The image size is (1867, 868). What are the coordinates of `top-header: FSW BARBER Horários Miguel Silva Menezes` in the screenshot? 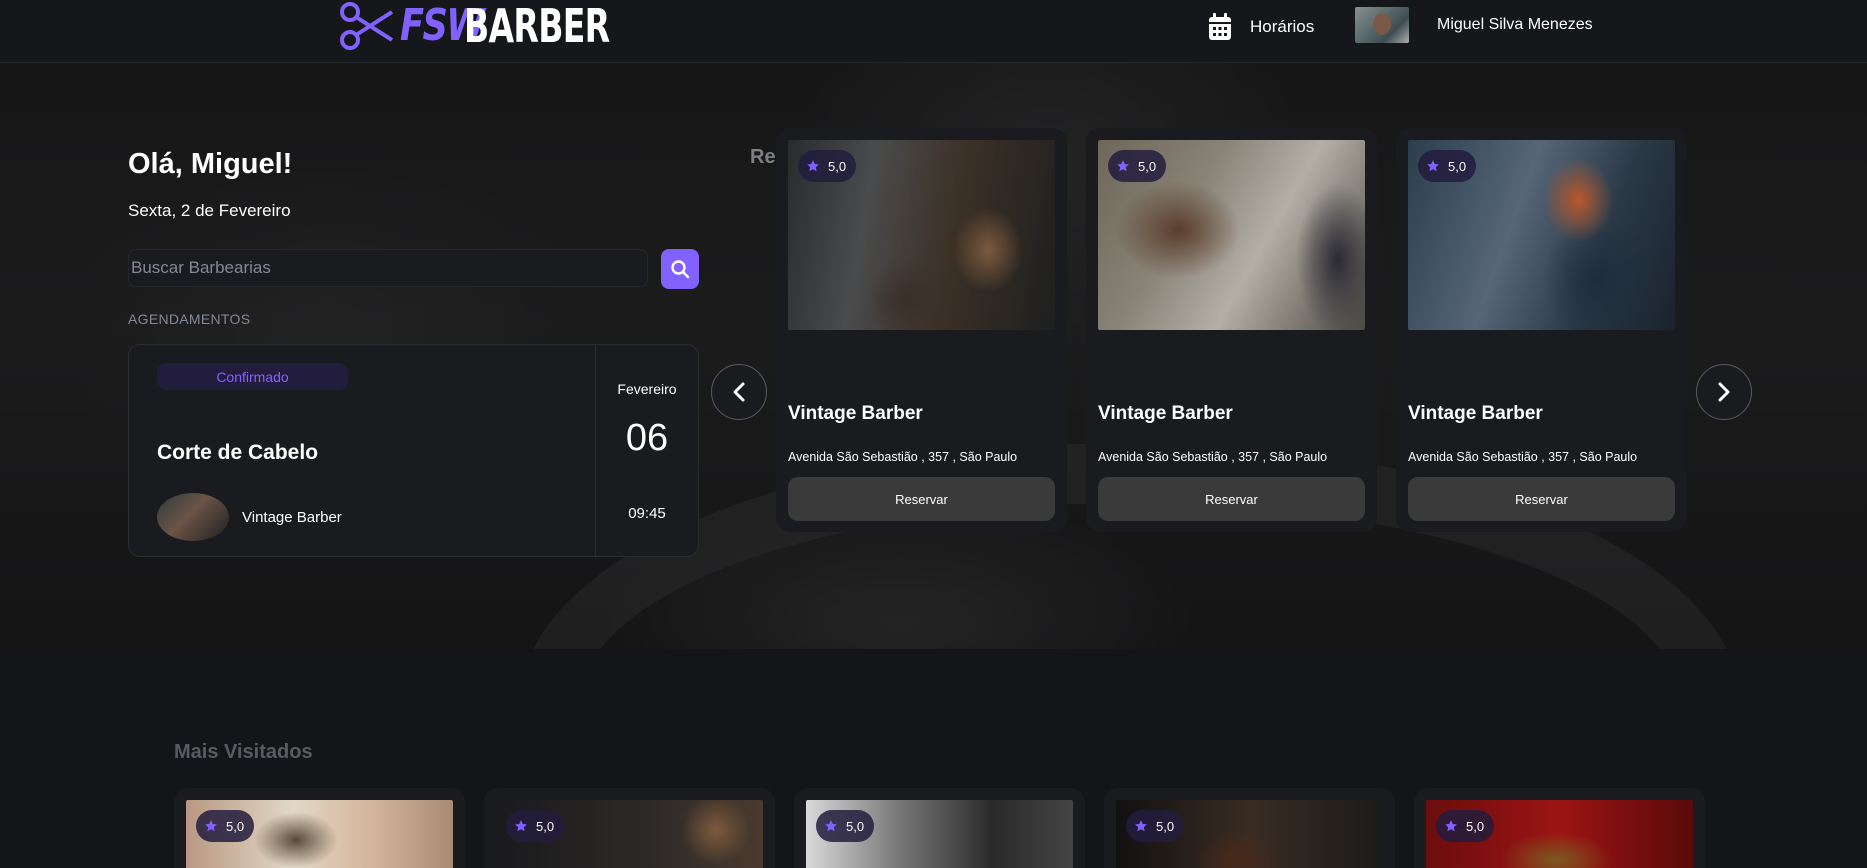 It's located at (933, 31).